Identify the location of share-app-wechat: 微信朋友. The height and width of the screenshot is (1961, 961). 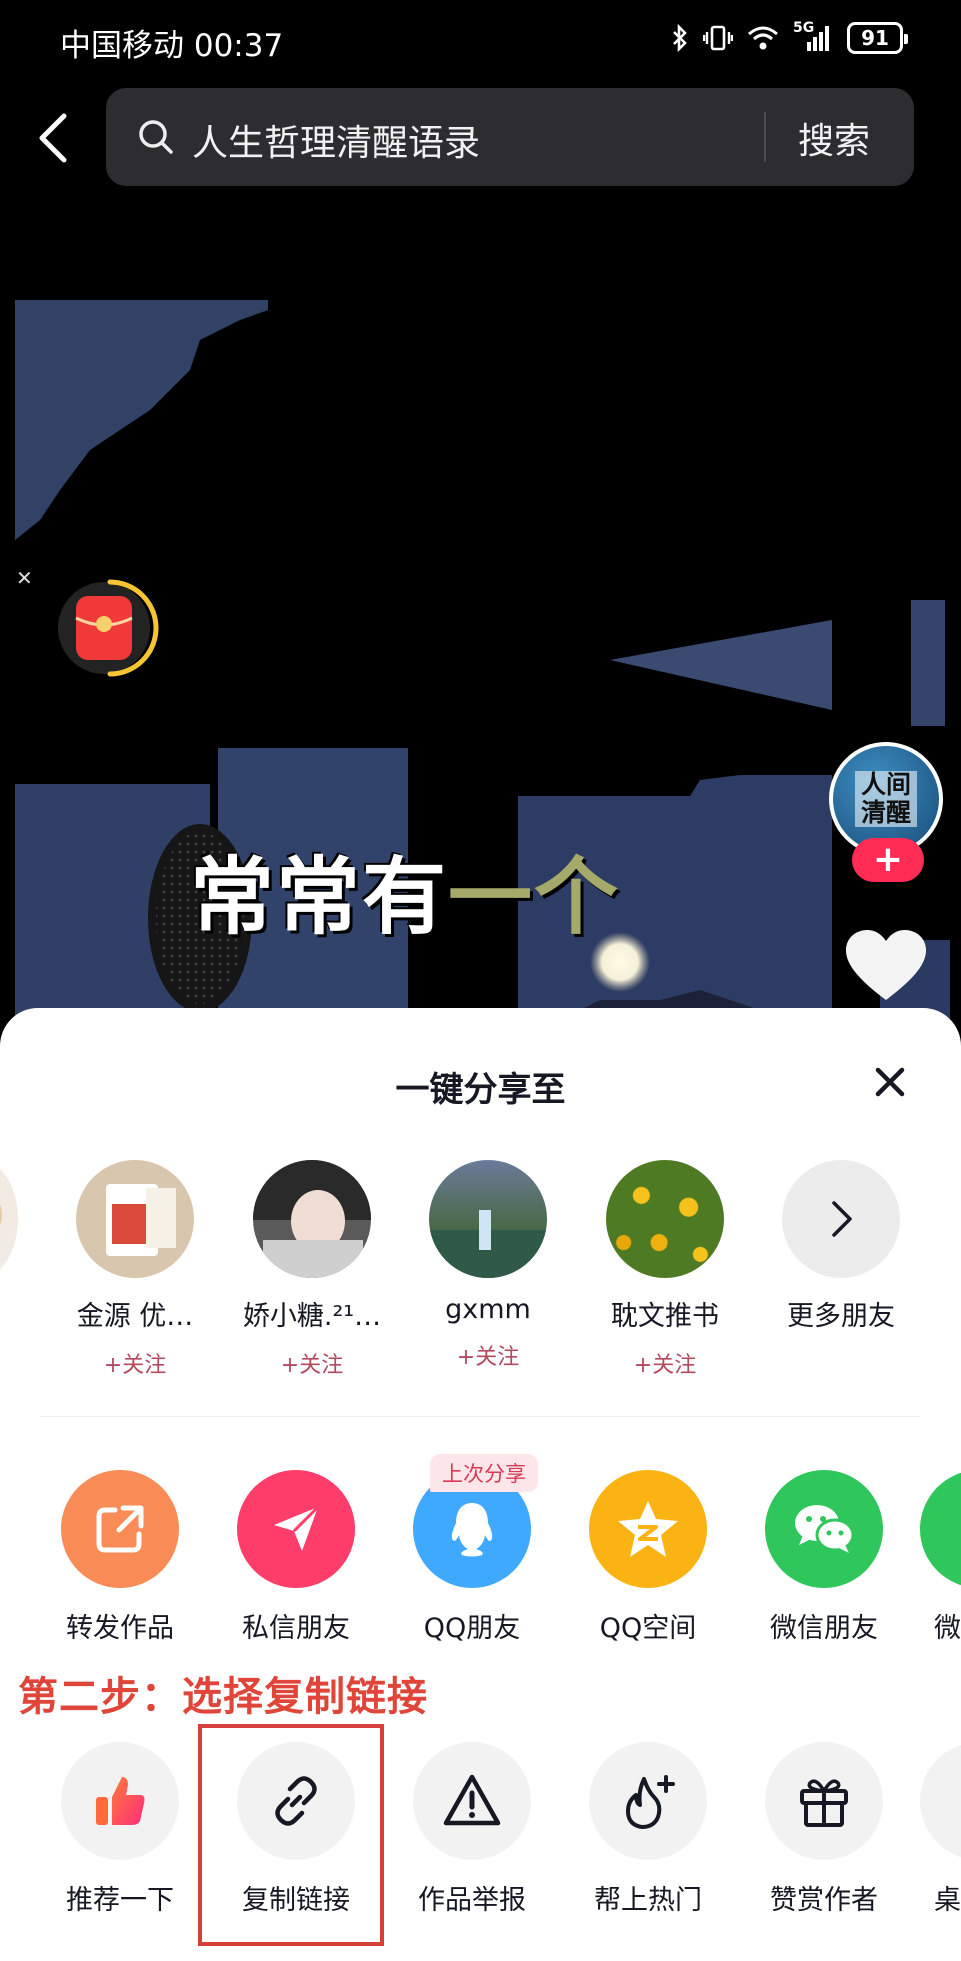
(824, 1557).